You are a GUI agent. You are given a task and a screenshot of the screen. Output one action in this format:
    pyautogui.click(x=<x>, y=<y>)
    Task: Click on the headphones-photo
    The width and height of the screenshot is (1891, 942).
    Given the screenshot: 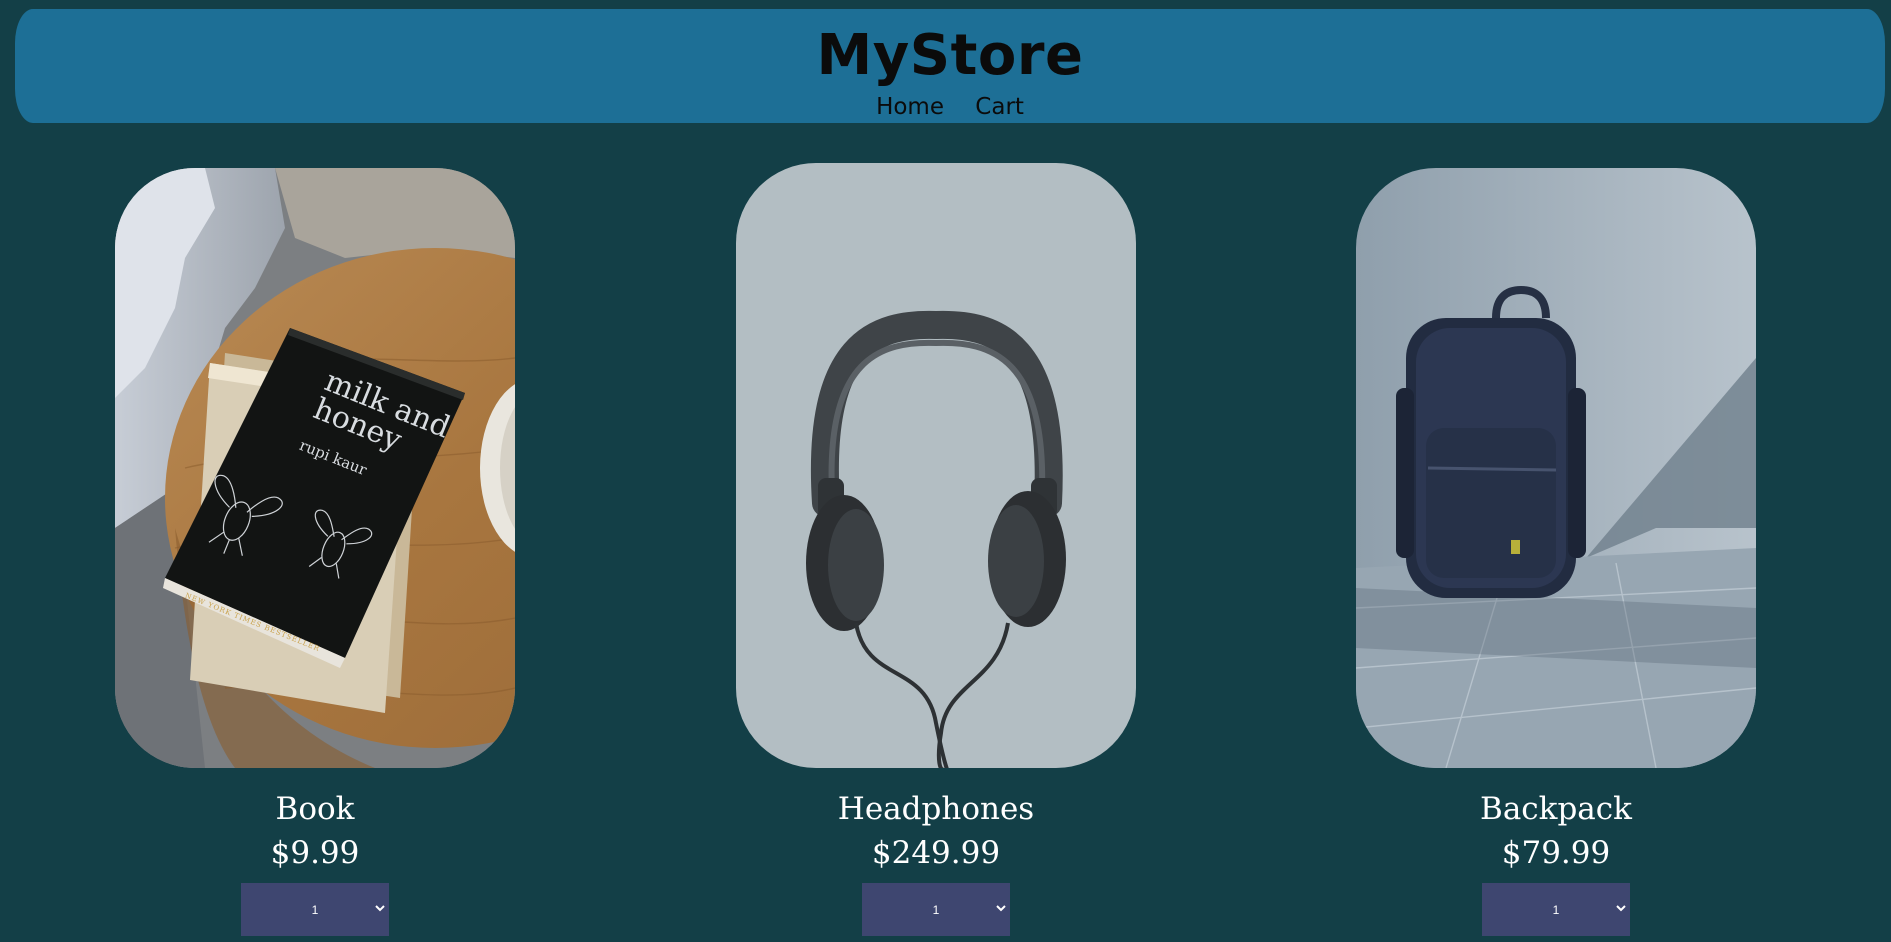 What is the action you would take?
    pyautogui.click(x=936, y=465)
    